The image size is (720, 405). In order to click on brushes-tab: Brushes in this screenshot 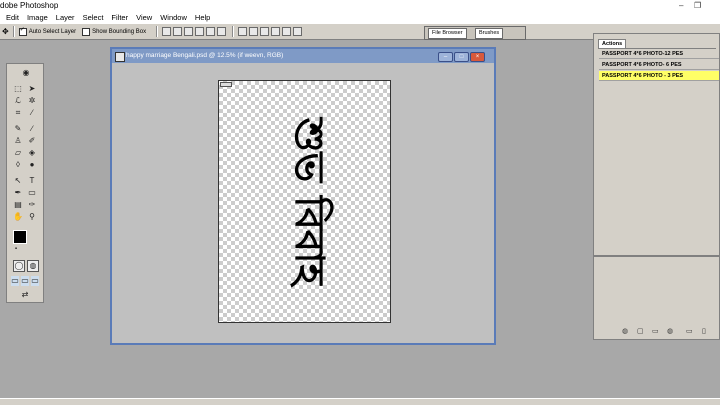, I will do `click(489, 33)`.